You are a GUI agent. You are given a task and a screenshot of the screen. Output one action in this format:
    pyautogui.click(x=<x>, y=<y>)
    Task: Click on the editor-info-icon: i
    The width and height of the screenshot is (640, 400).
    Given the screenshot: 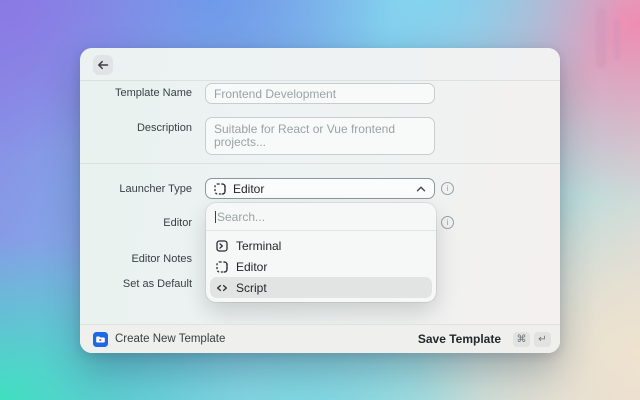 What is the action you would take?
    pyautogui.click(x=447, y=222)
    